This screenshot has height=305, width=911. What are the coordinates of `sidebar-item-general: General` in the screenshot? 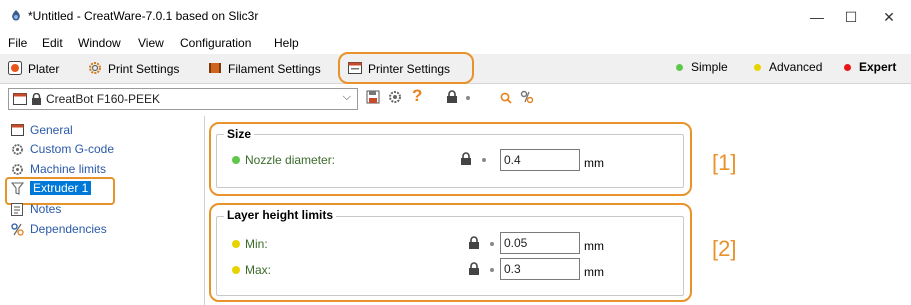 It's located at (41, 130).